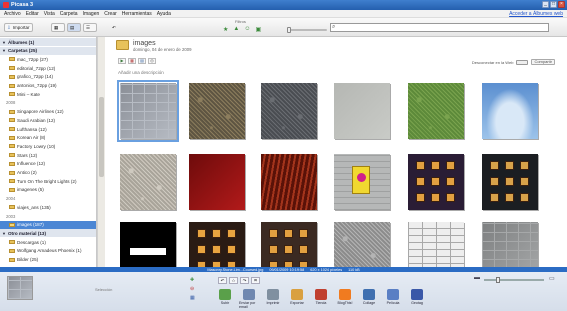 The height and width of the screenshot is (311, 567). What do you see at coordinates (217, 182) in the screenshot?
I see `photo-red-fabric` at bounding box center [217, 182].